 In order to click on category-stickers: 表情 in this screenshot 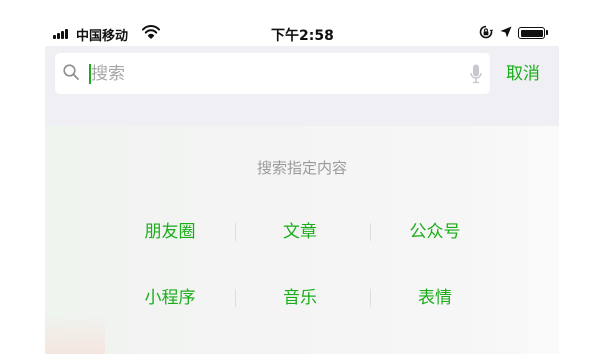, I will do `click(435, 298)`.